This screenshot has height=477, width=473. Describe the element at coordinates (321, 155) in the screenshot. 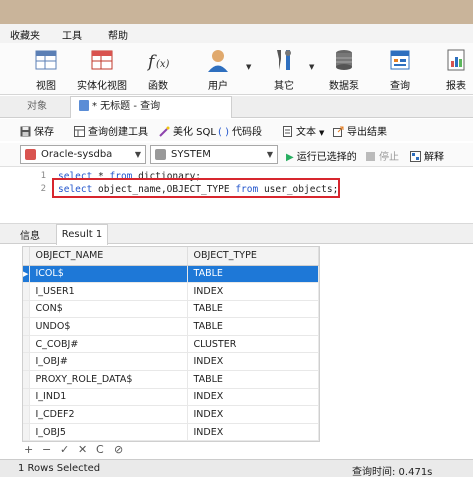

I see `run-selected-button: ▶ 运行已选择的` at that location.